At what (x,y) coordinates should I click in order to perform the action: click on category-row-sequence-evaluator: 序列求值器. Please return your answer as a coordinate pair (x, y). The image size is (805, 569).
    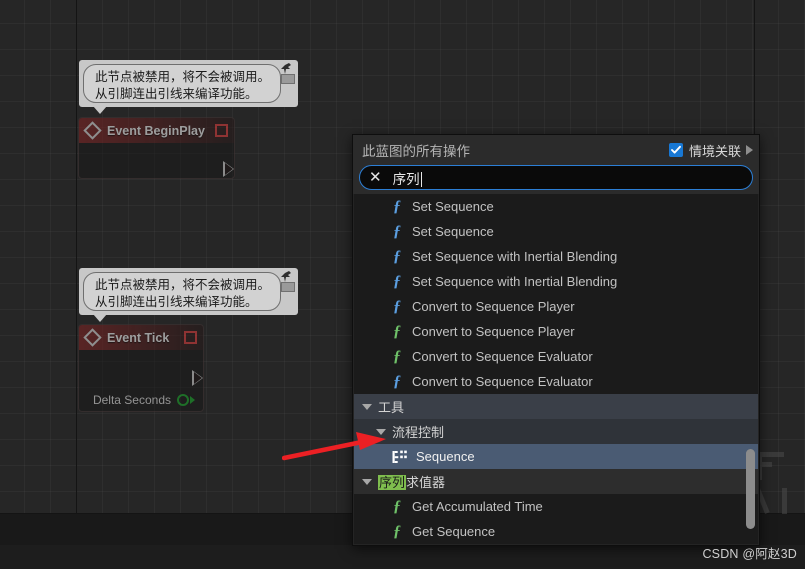
    Looking at the image, I should click on (556, 481).